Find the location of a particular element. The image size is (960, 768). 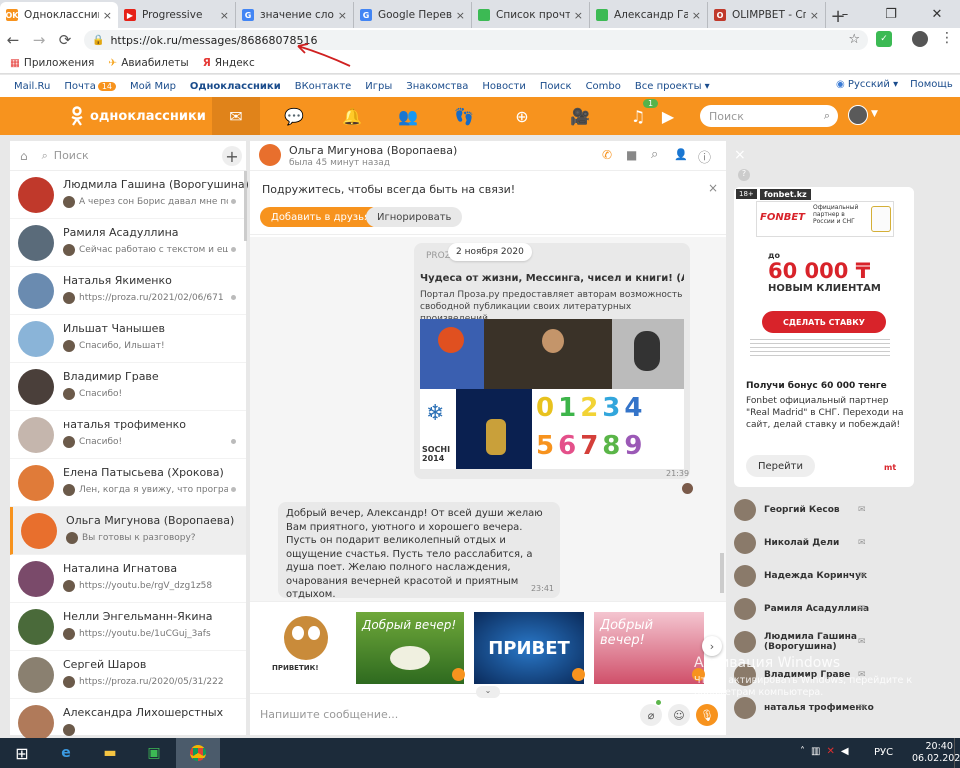

minimize-icon: – is located at coordinates (845, 14).